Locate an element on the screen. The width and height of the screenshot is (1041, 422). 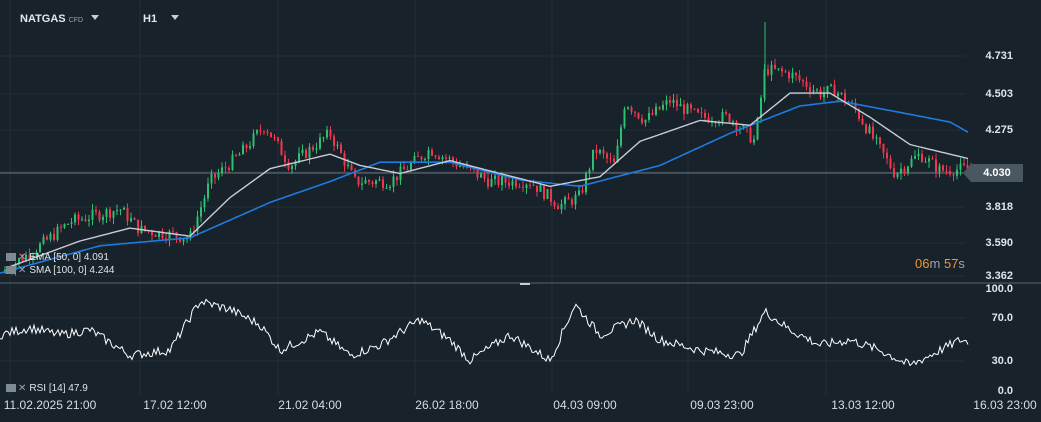
price-axis-label: 4.731 is located at coordinates (999, 56).